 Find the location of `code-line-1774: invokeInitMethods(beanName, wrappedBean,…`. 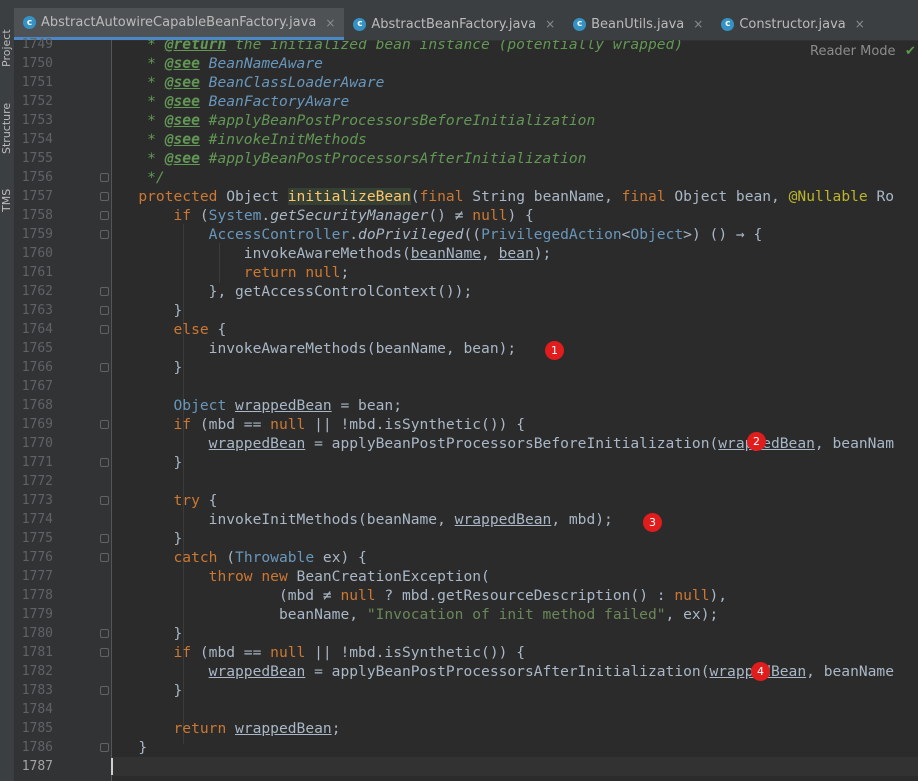

code-line-1774: invokeInitMethods(beanName, wrappedBean,… is located at coordinates (410, 519).